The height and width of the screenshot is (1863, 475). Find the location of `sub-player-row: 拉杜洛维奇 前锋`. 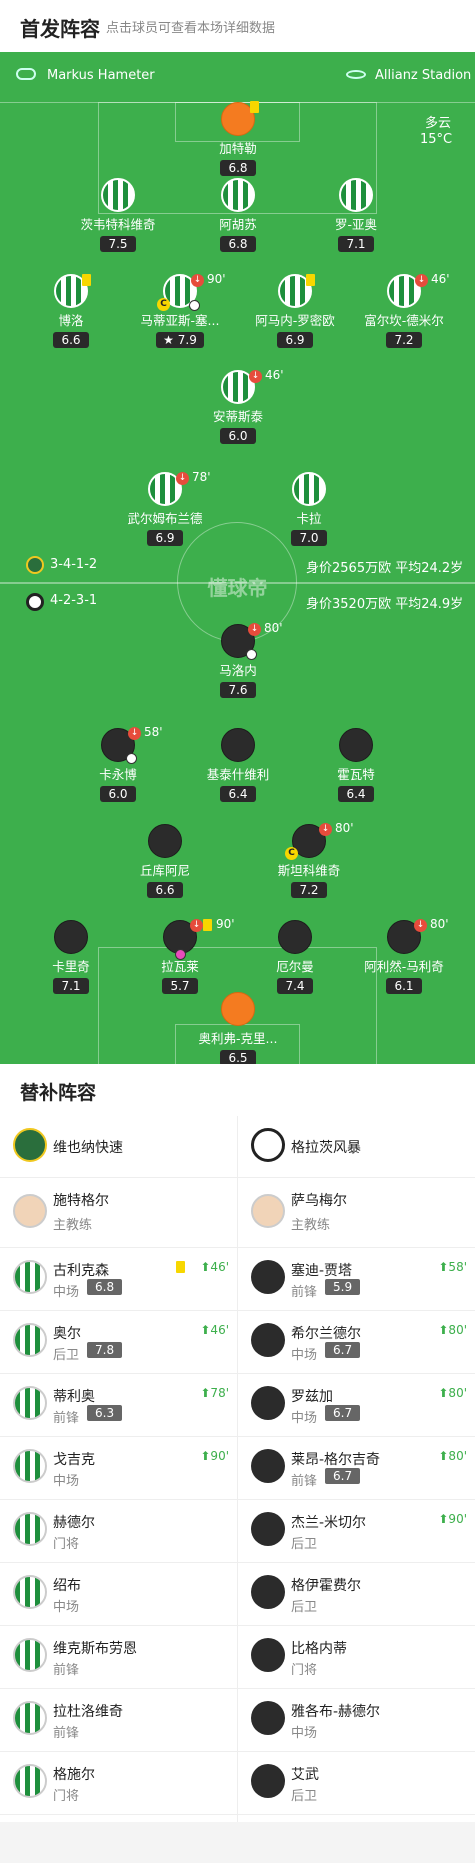

sub-player-row: 拉杜洛维奇 前锋 is located at coordinates (118, 1720).